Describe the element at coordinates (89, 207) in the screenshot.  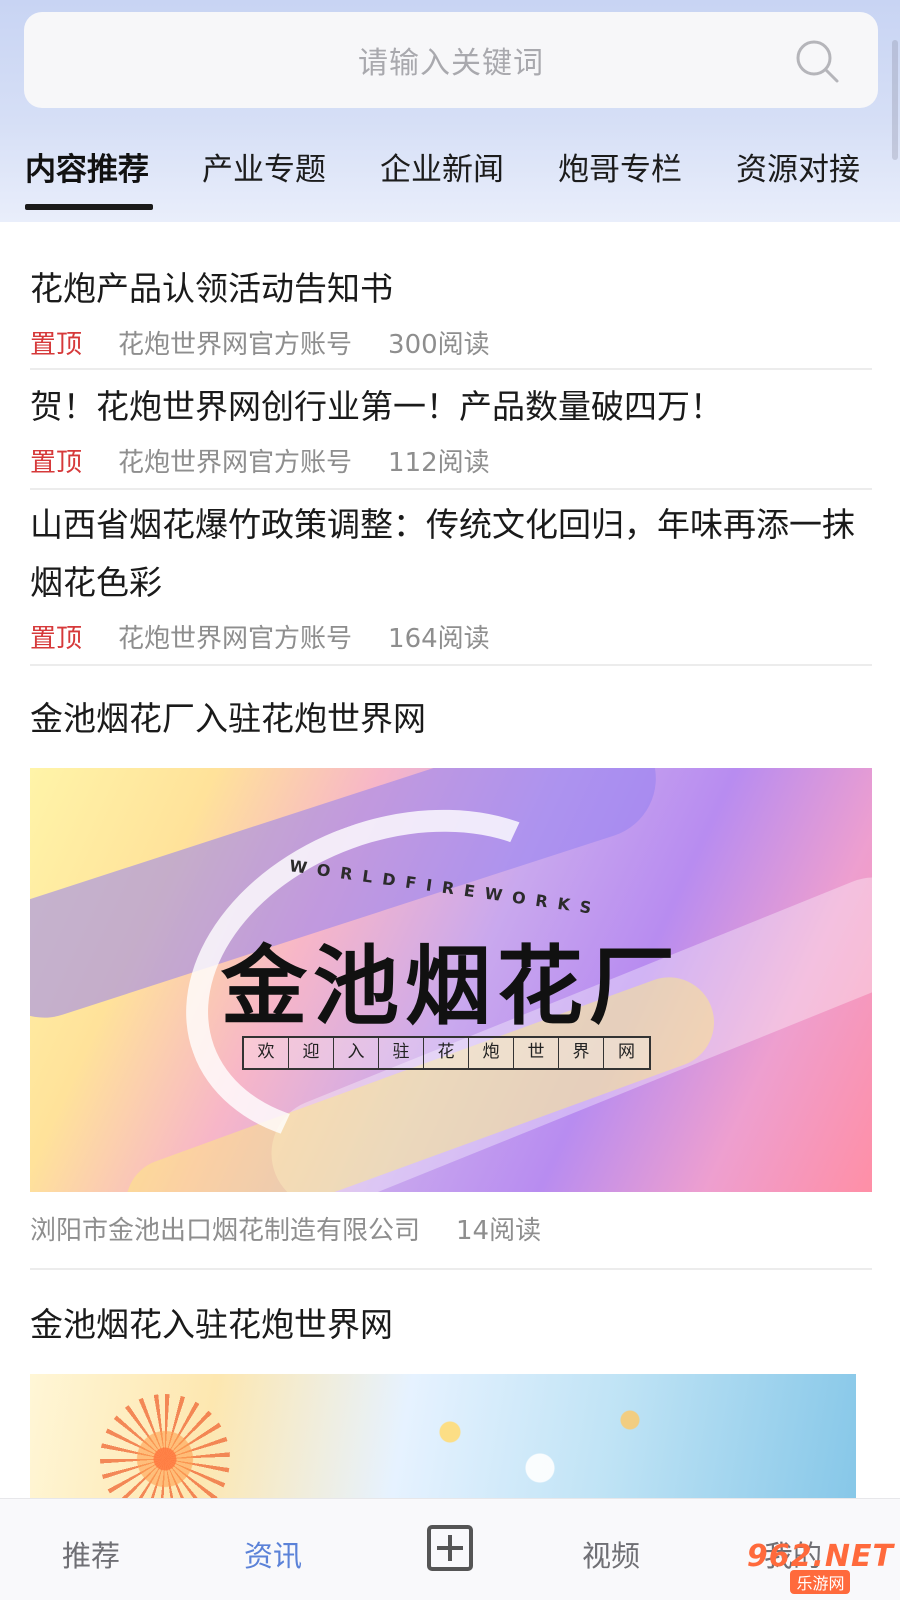
I see `active-tab-indicator` at that location.